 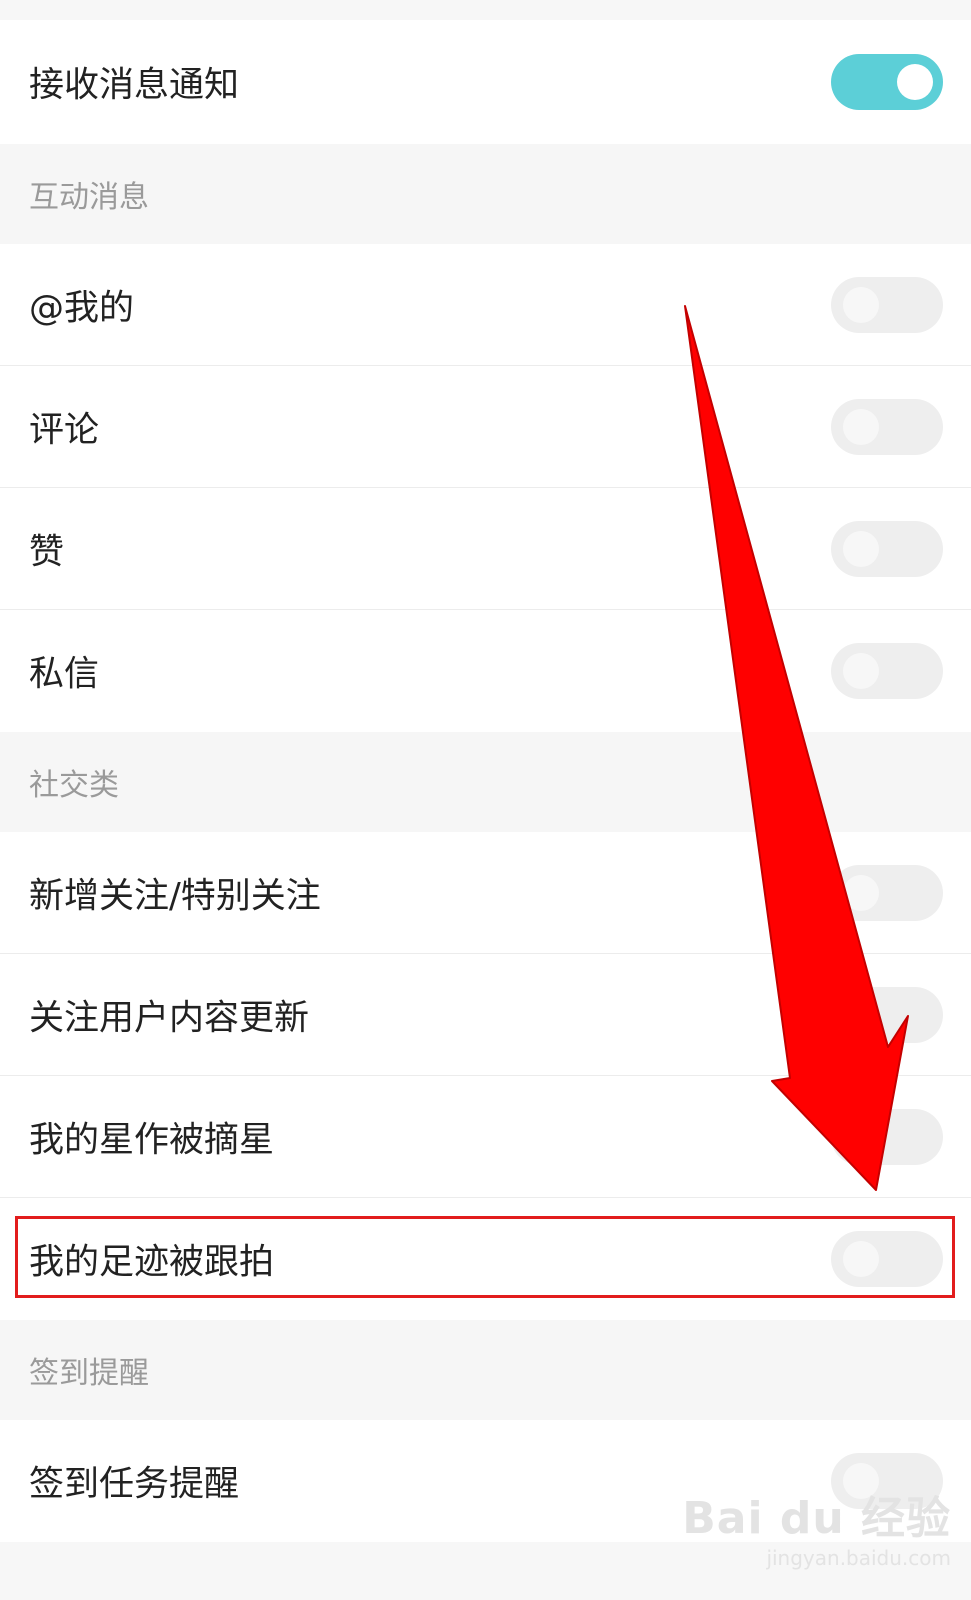 I want to click on watermark-logo: Bai du 经验, so click(x=816, y=1518).